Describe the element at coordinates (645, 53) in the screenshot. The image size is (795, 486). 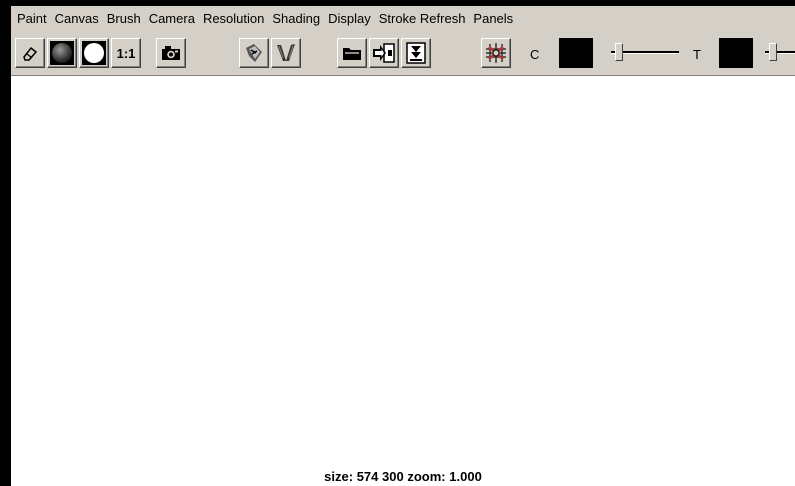
I see `color-slider` at that location.